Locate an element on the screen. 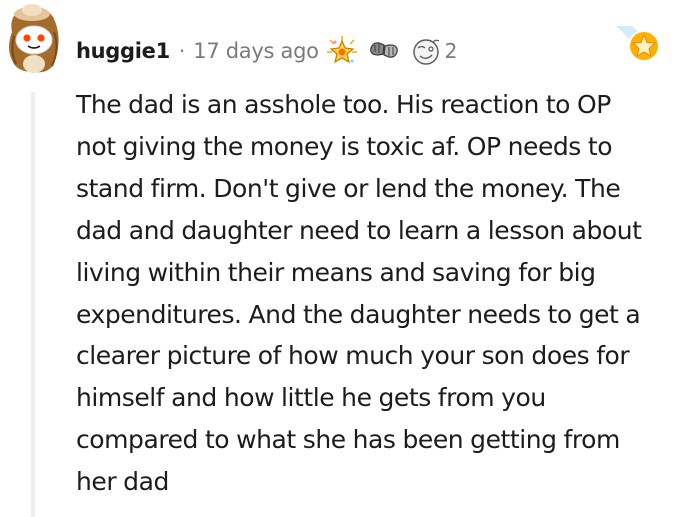  star-award-icon is located at coordinates (638, 44).